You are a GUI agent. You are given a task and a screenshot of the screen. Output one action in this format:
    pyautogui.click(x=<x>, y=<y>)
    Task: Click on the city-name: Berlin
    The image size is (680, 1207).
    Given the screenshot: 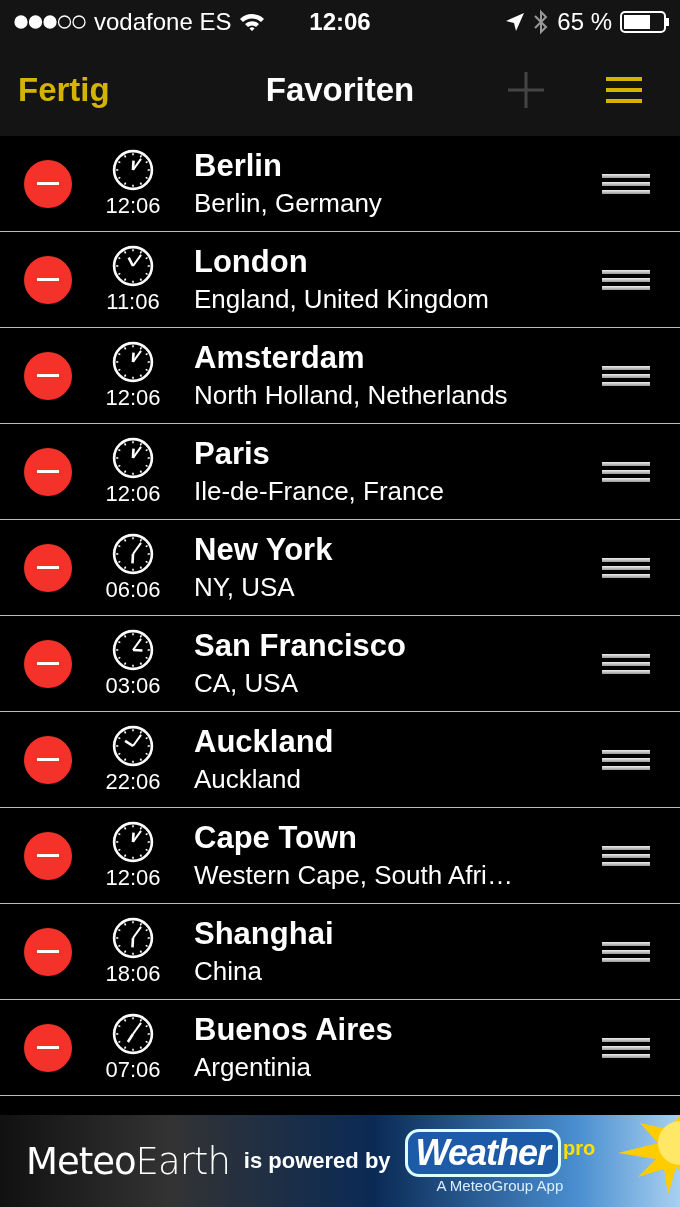 What is the action you would take?
    pyautogui.click(x=238, y=166)
    